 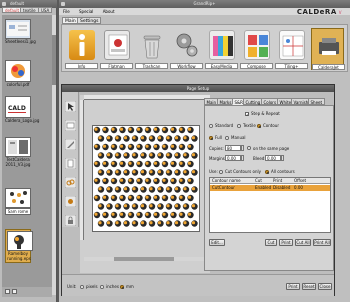 What do you see at coordinates (267, 172) in the screenshot?
I see `use-all-contours-radio` at bounding box center [267, 172].